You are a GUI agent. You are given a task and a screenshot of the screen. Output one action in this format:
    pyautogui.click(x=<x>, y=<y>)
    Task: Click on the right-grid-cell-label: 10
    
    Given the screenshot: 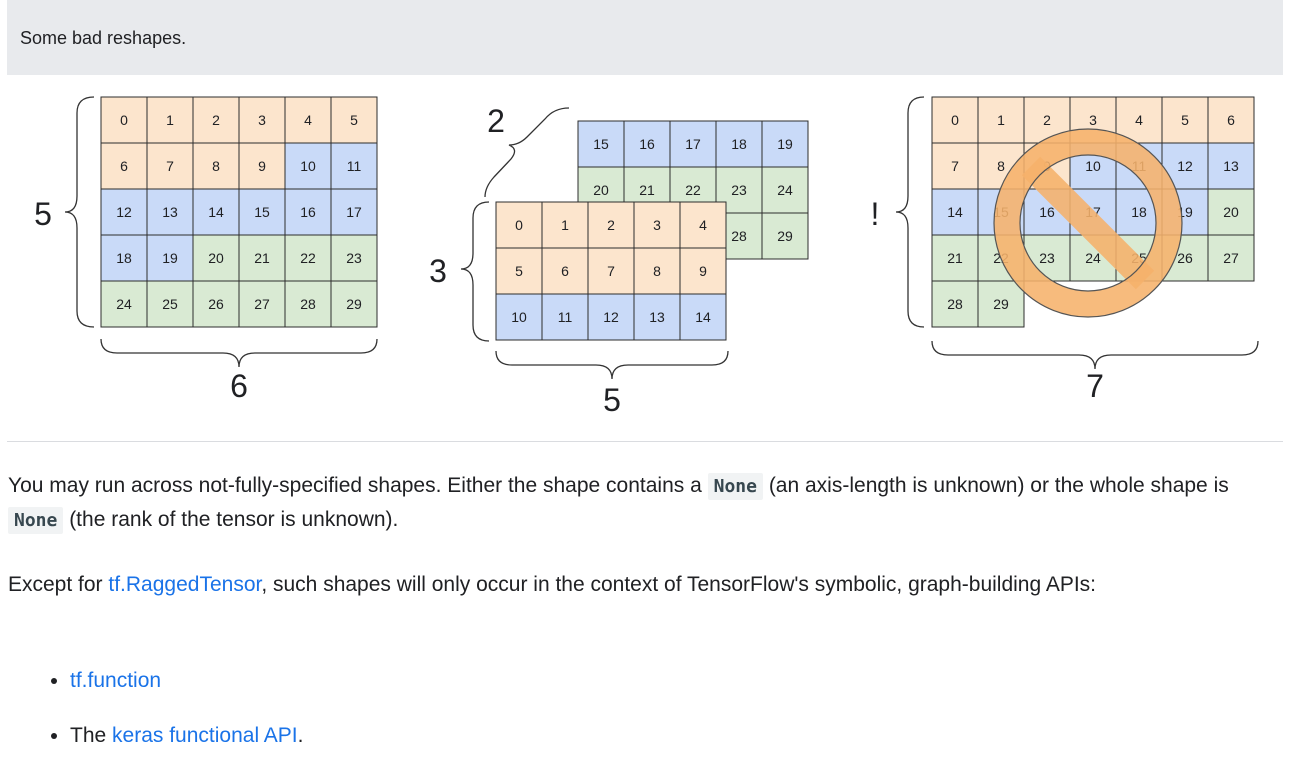 What is the action you would take?
    pyautogui.click(x=1093, y=166)
    